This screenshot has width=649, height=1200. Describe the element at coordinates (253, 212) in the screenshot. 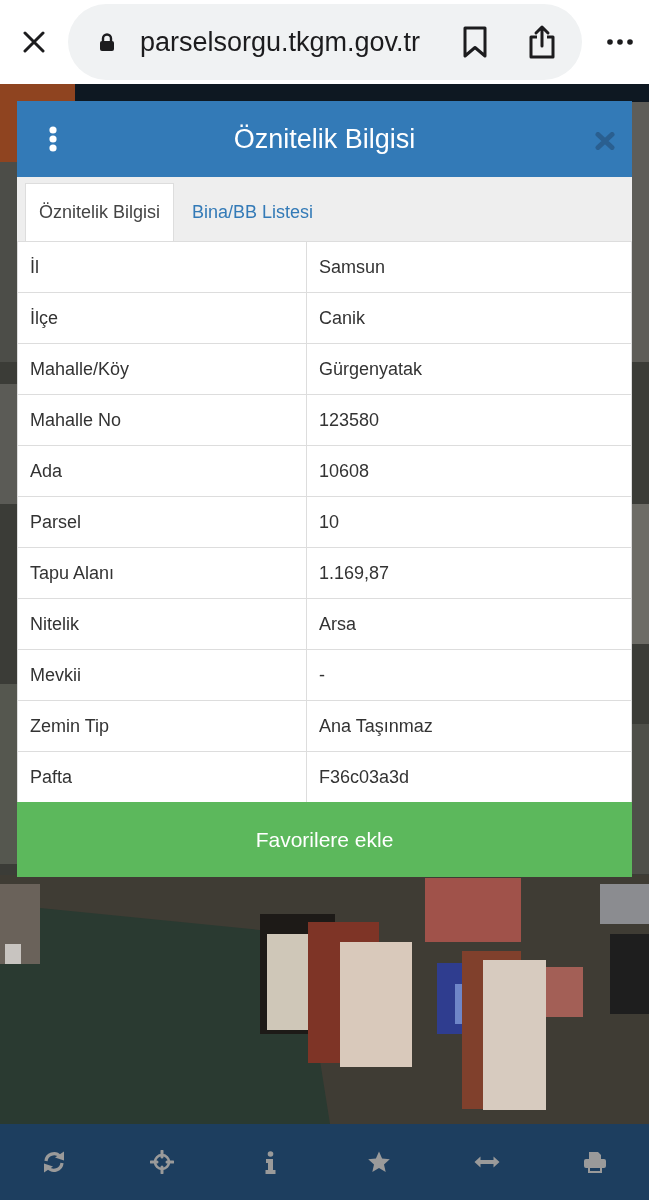

I see `tab: Bina/BB Listesi` at that location.